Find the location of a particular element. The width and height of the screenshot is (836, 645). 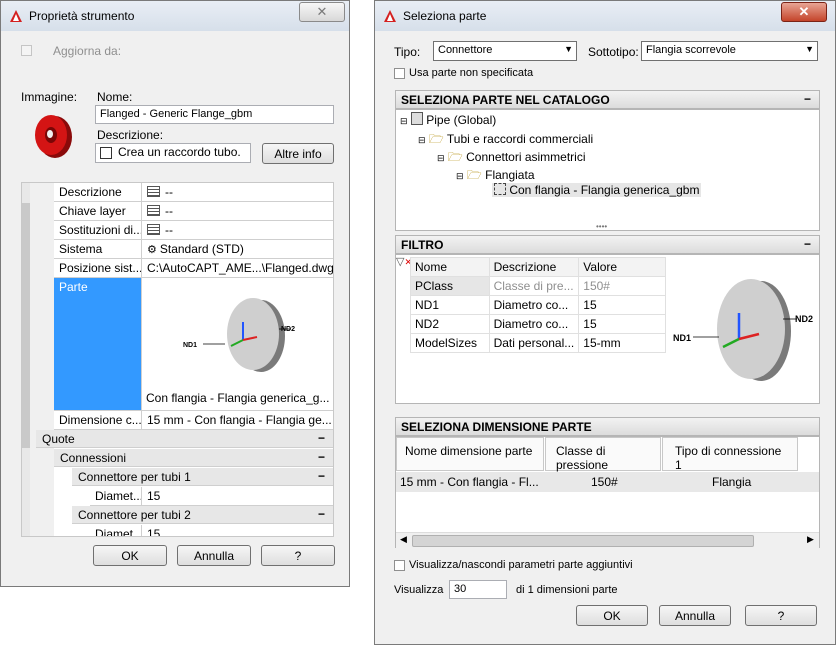

subtype-dropdown: Flangia scorrevole ▼ is located at coordinates (729, 51).